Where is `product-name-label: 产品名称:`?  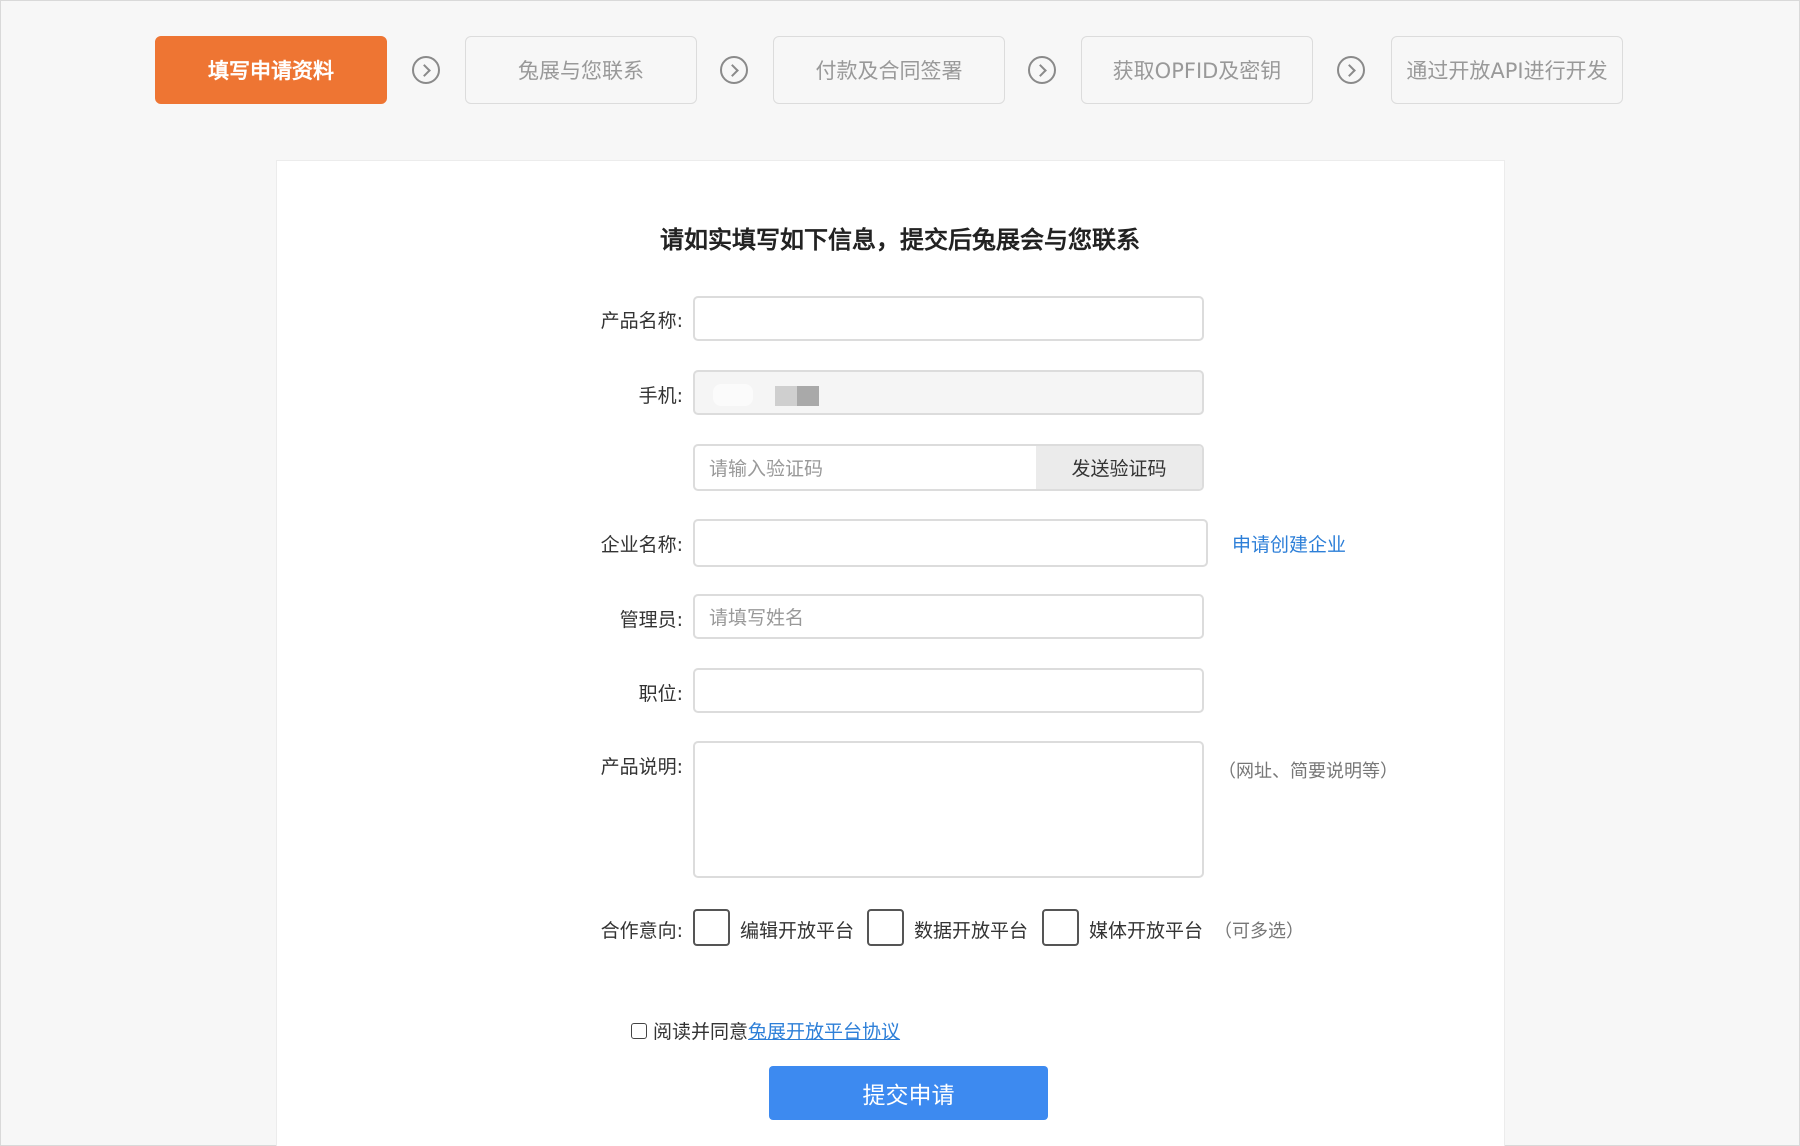
product-name-label: 产品名称: is located at coordinates (641, 321).